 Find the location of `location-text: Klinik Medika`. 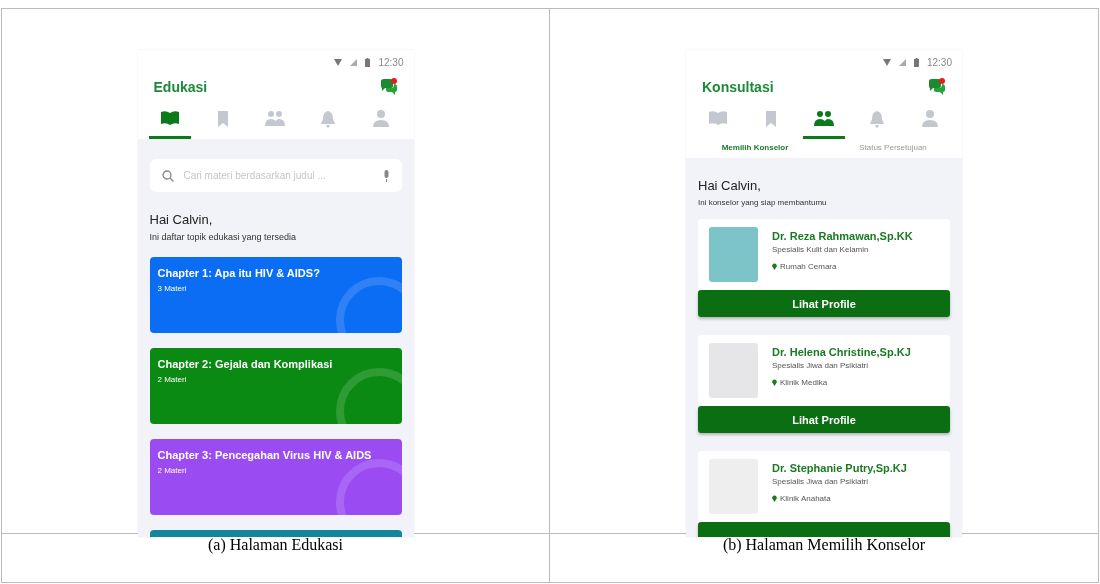

location-text: Klinik Medika is located at coordinates (804, 382).